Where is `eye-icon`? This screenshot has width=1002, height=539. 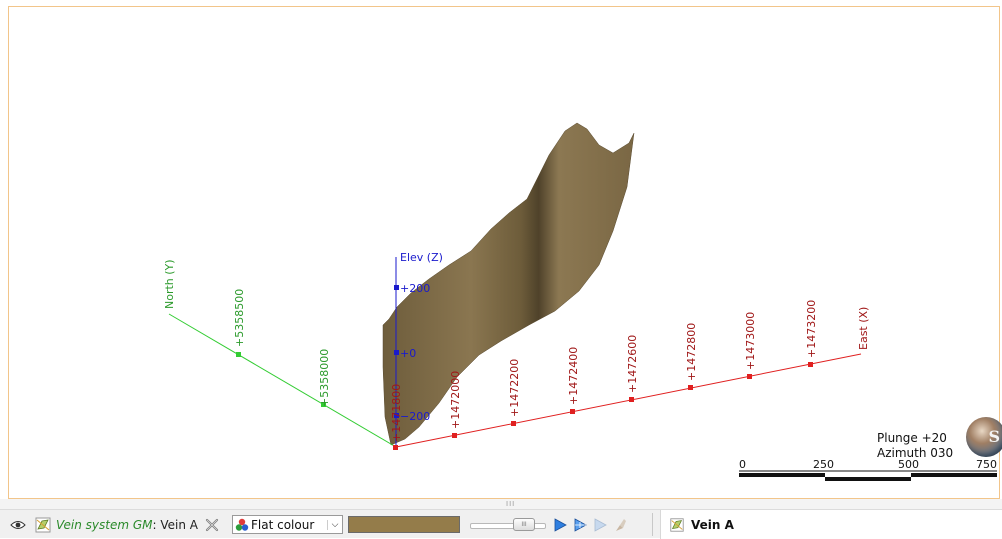 eye-icon is located at coordinates (18, 524).